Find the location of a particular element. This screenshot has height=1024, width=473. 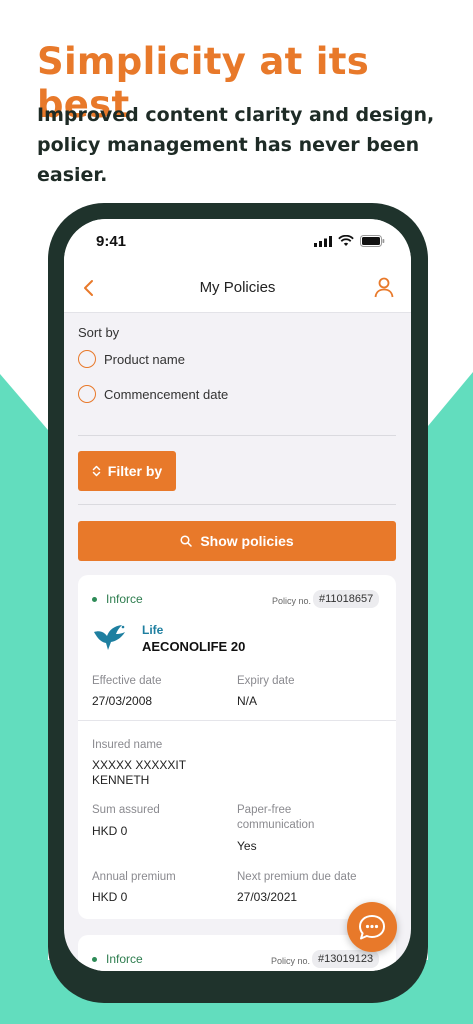

status-time: 9:41 is located at coordinates (111, 241).